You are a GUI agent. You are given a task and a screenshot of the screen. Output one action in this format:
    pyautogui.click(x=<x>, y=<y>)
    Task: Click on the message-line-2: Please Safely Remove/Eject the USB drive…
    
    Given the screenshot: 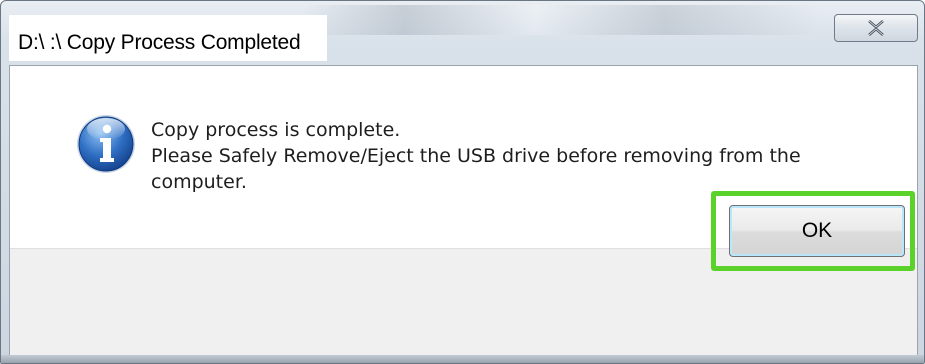 What is the action you would take?
    pyautogui.click(x=476, y=156)
    